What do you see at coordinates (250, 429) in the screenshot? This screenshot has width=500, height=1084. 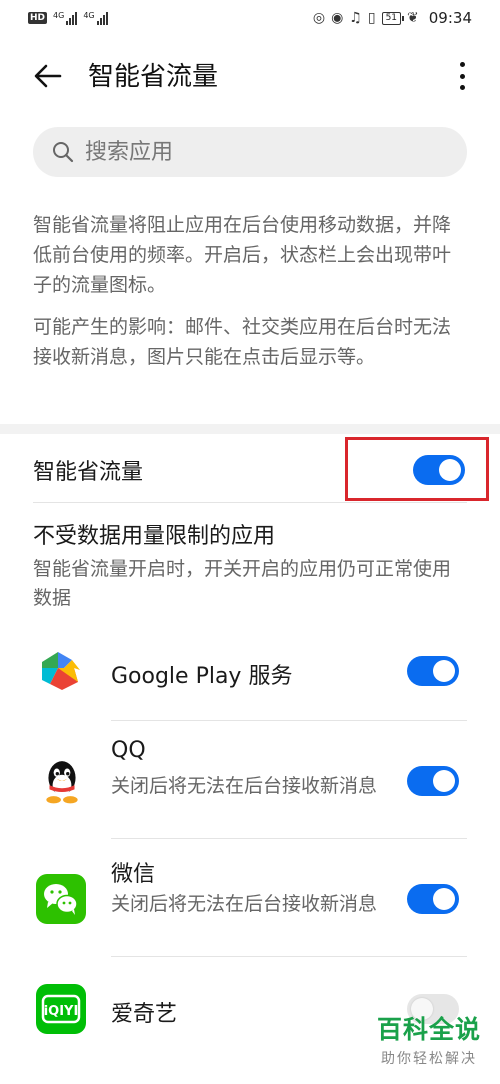 I see `section-divider` at bounding box center [250, 429].